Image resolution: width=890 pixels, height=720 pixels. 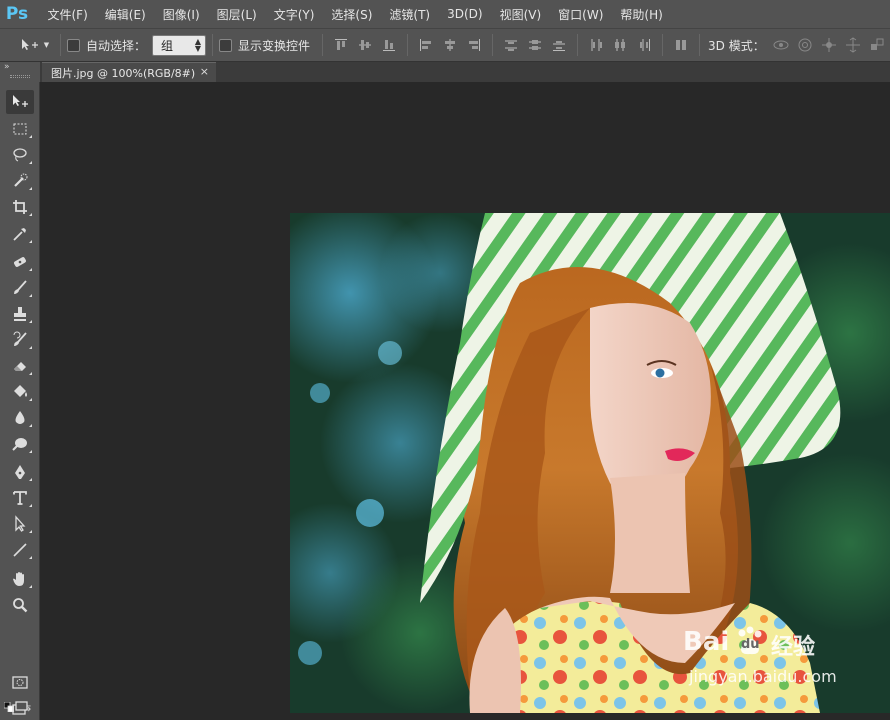 I want to click on zoom-tool, so click(x=20, y=605).